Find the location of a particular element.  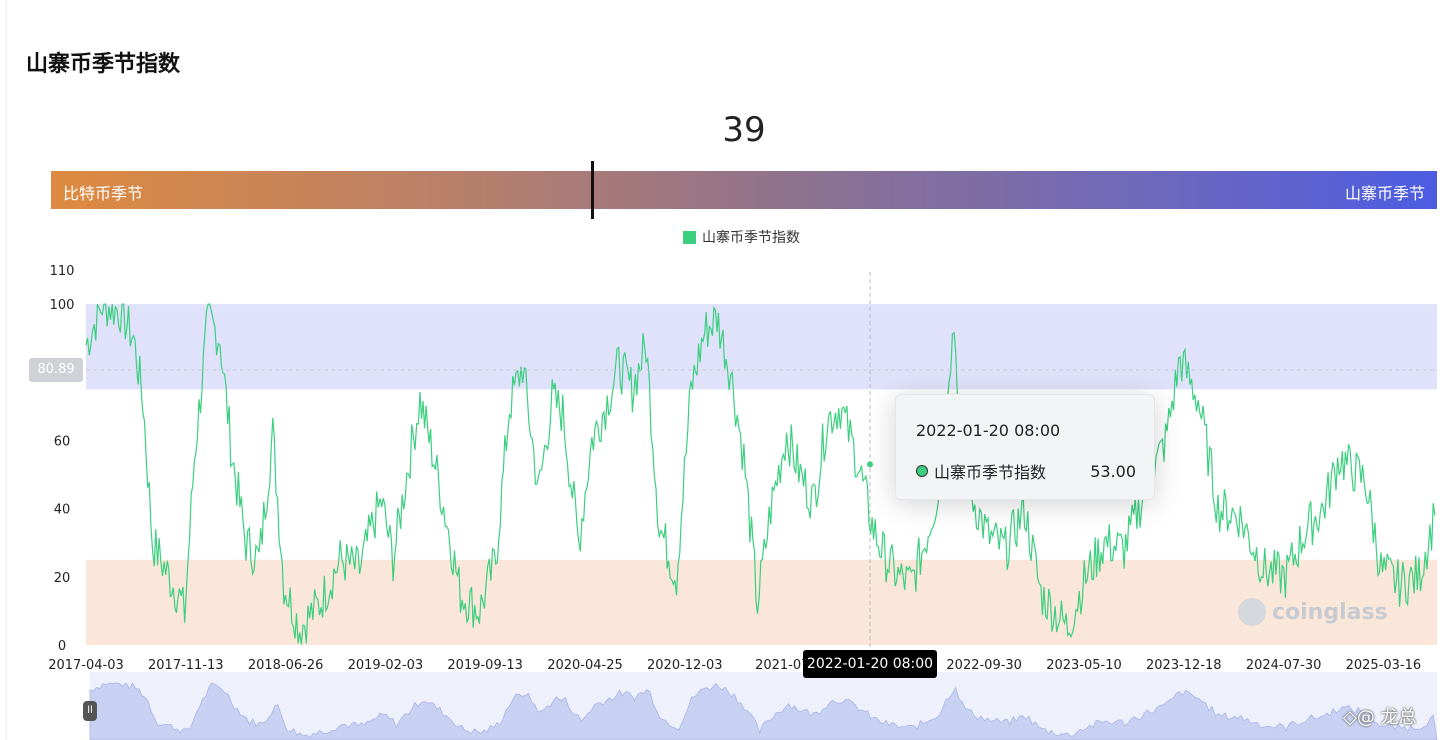

x-tick-label: 2019-02-03 is located at coordinates (386, 665).